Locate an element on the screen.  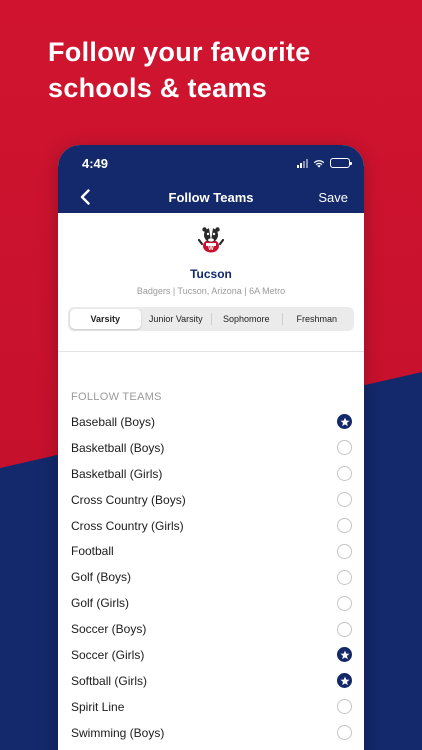
team-row-label: Golf (Girls) is located at coordinates (100, 603).